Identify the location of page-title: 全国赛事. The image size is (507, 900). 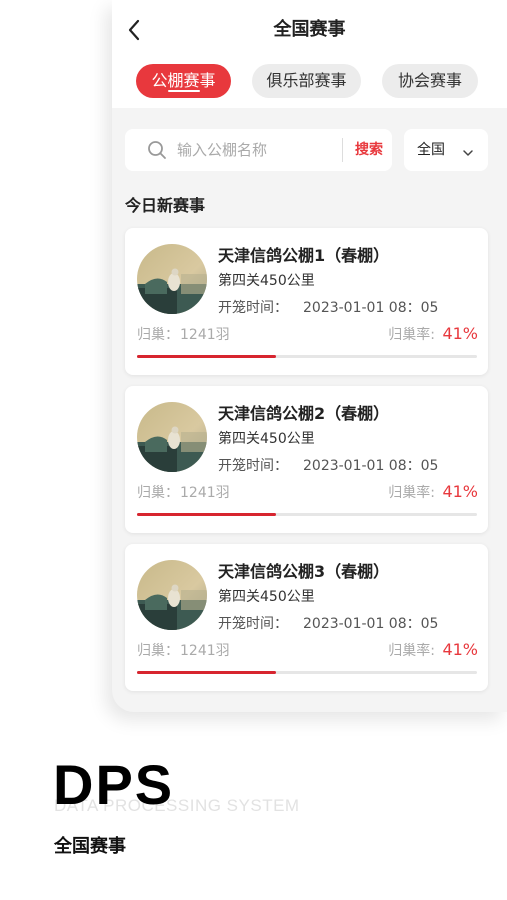
(309, 29).